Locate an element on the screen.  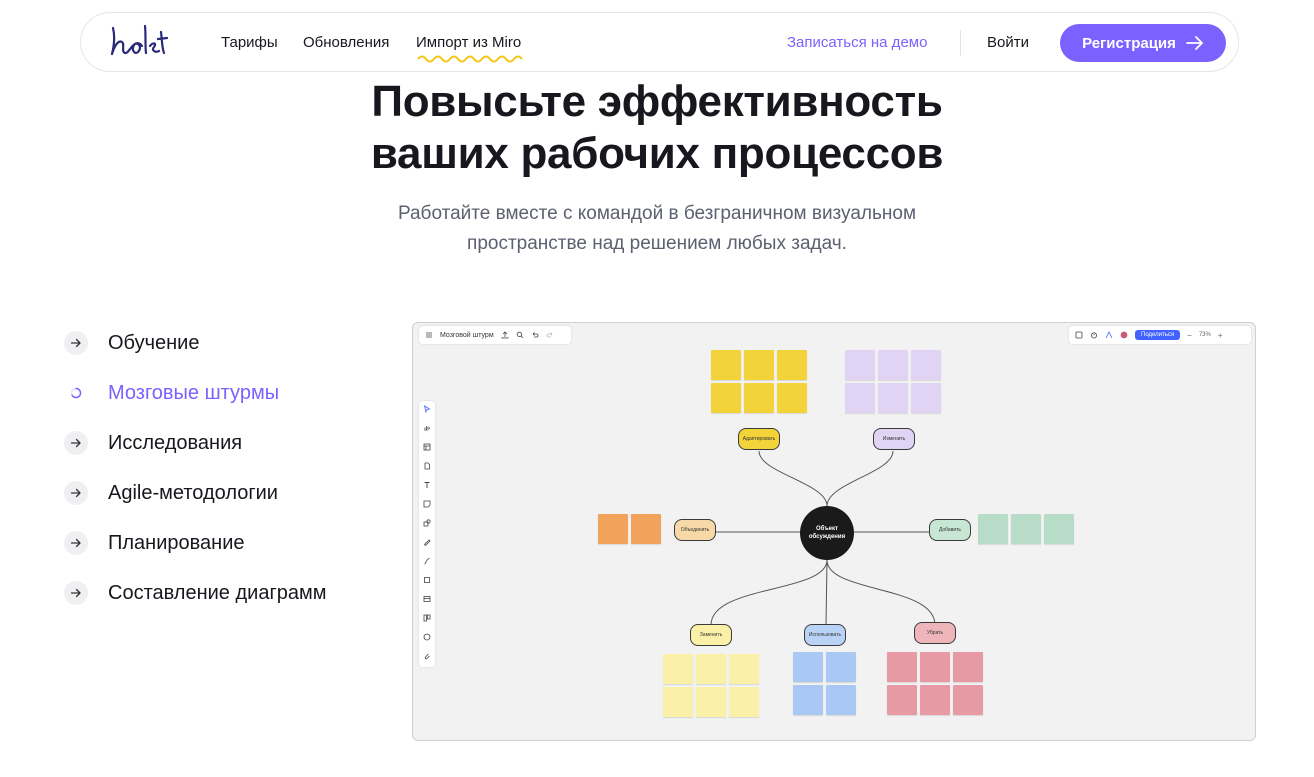
menu-icon is located at coordinates (429, 335).